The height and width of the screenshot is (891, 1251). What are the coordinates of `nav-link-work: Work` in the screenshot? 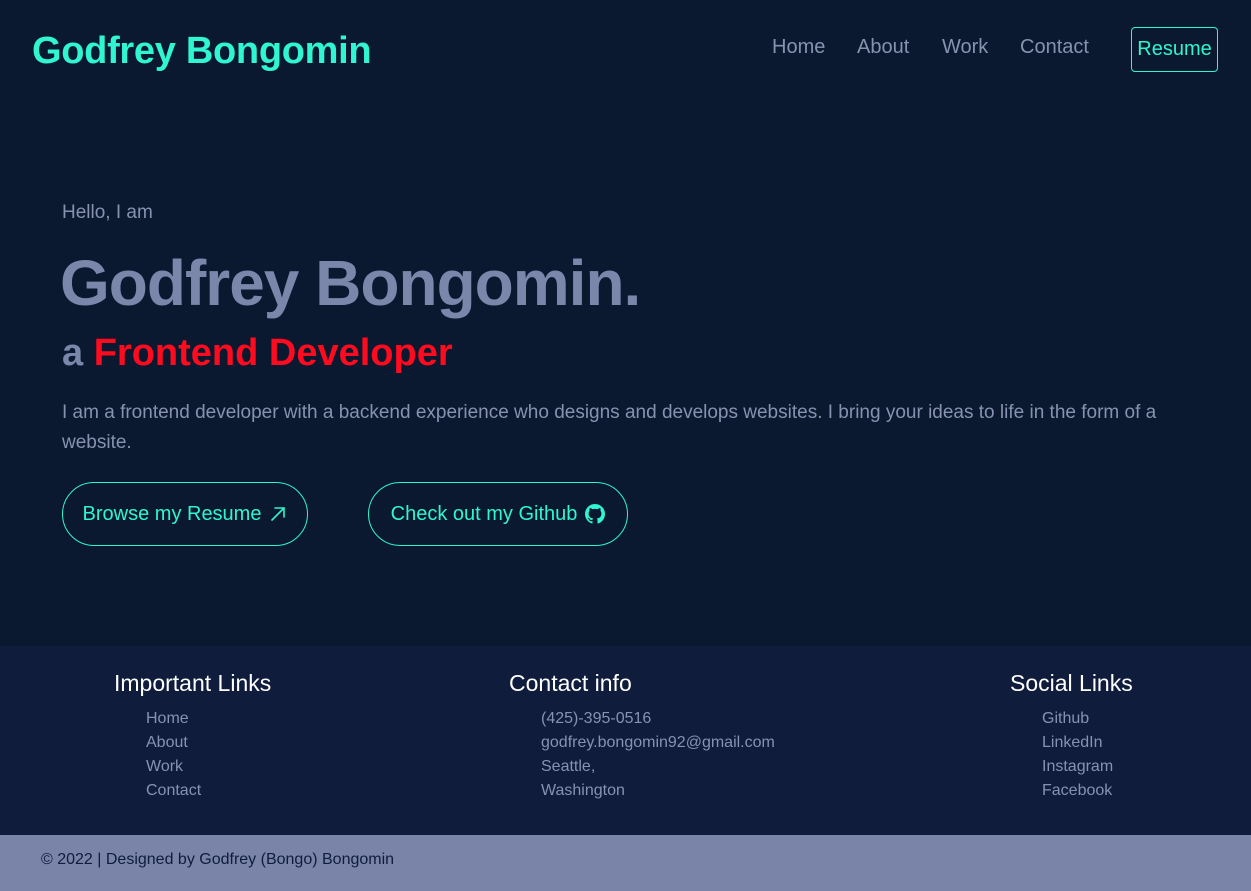 It's located at (965, 47).